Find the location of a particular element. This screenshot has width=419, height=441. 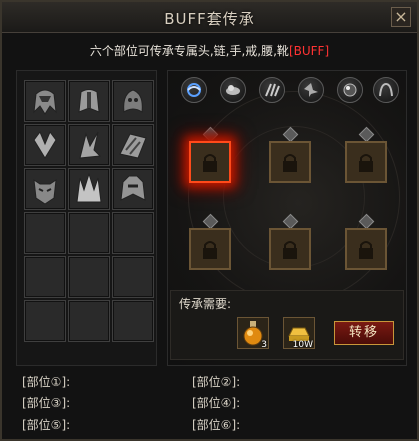

window-title: BUFF套传承 is located at coordinates (209, 19).